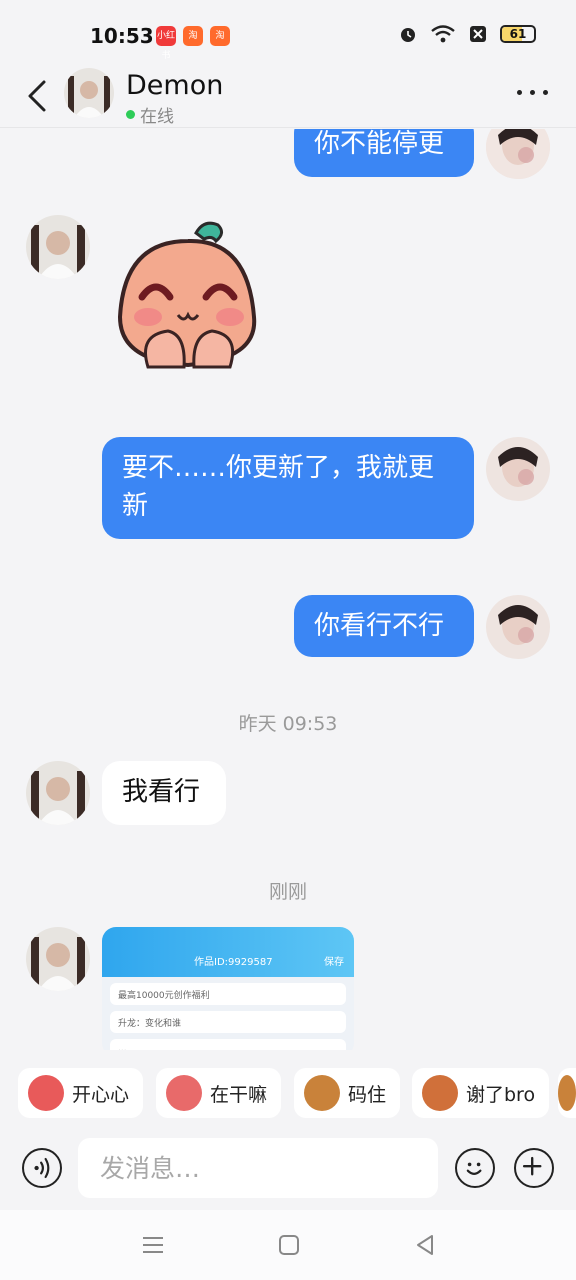 This screenshot has width=576, height=1280. I want to click on wifi-icon, so click(443, 34).